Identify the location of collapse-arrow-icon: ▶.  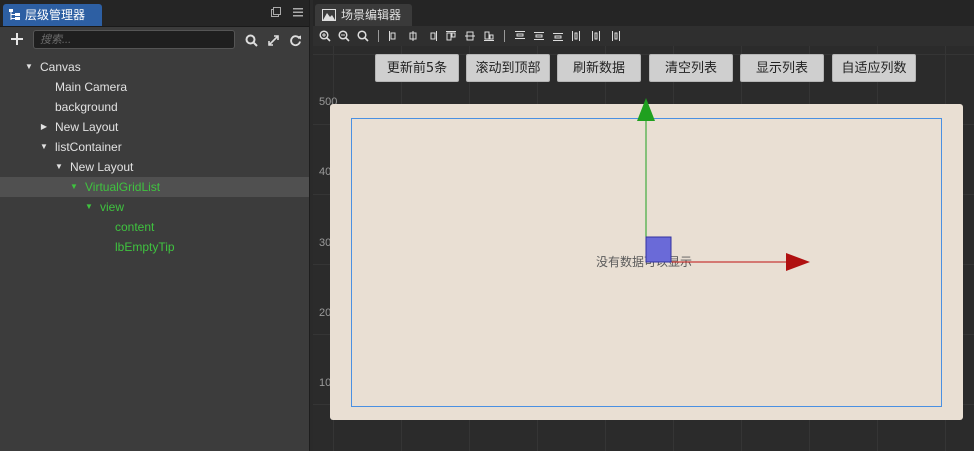
(44, 127).